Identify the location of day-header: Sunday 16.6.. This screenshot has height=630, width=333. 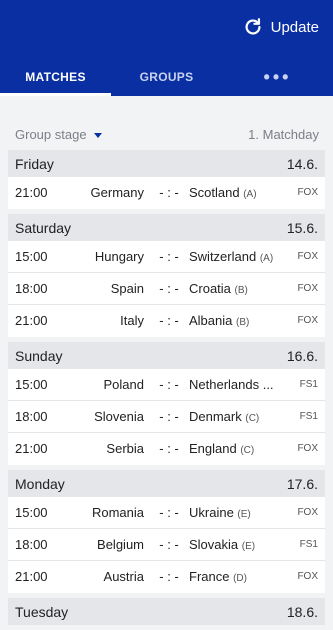
(166, 355).